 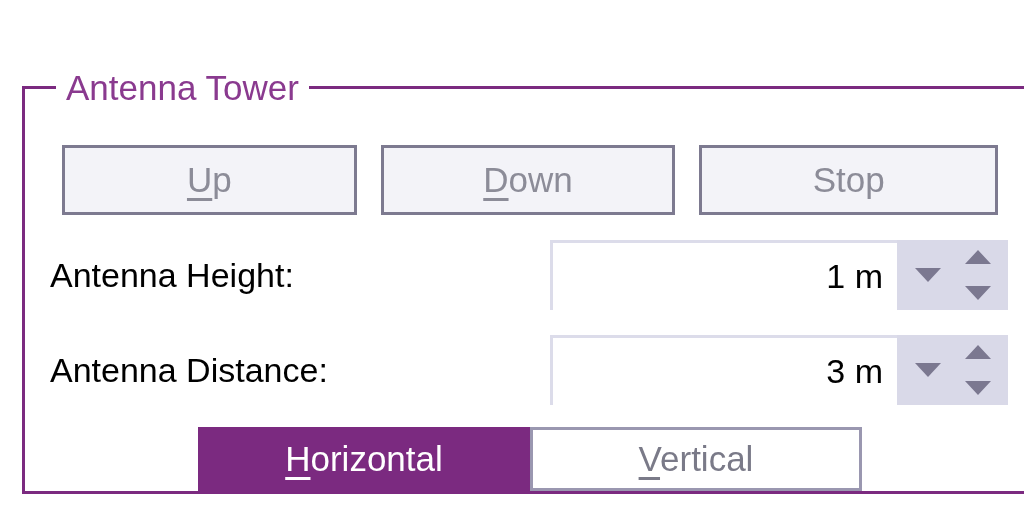 What do you see at coordinates (189, 370) in the screenshot?
I see `field-label: Antenna Distance:` at bounding box center [189, 370].